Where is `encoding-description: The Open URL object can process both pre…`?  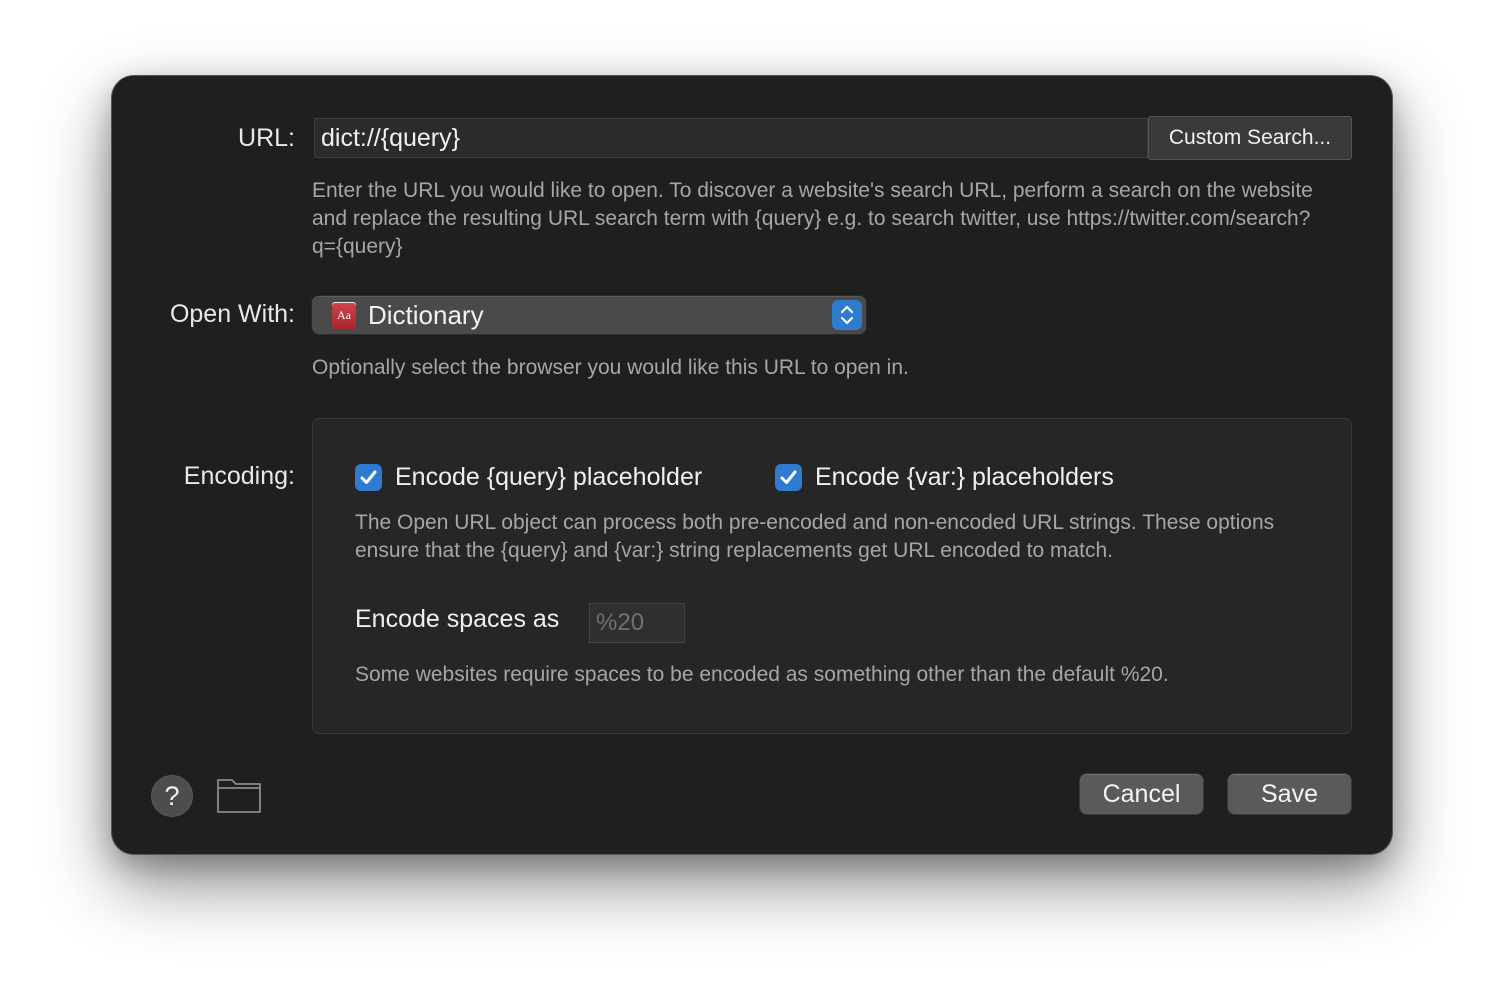 encoding-description: The Open URL object can process both pre… is located at coordinates (815, 536).